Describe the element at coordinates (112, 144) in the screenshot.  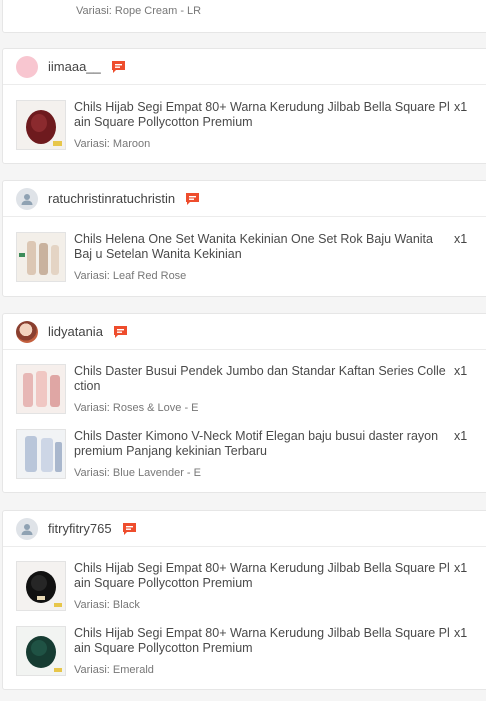
I see `product-variant: Variasi: Maroon` at that location.